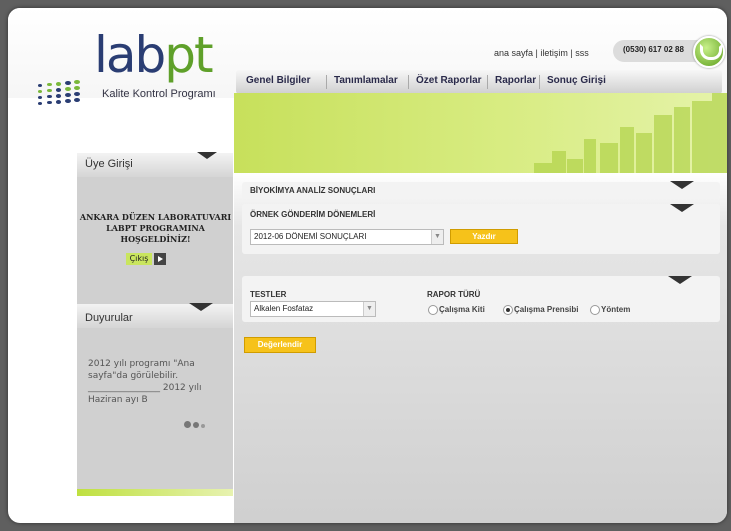 This screenshot has width=731, height=531. What do you see at coordinates (653, 49) in the screenshot?
I see `phone-number: (0530) 617 02 88` at bounding box center [653, 49].